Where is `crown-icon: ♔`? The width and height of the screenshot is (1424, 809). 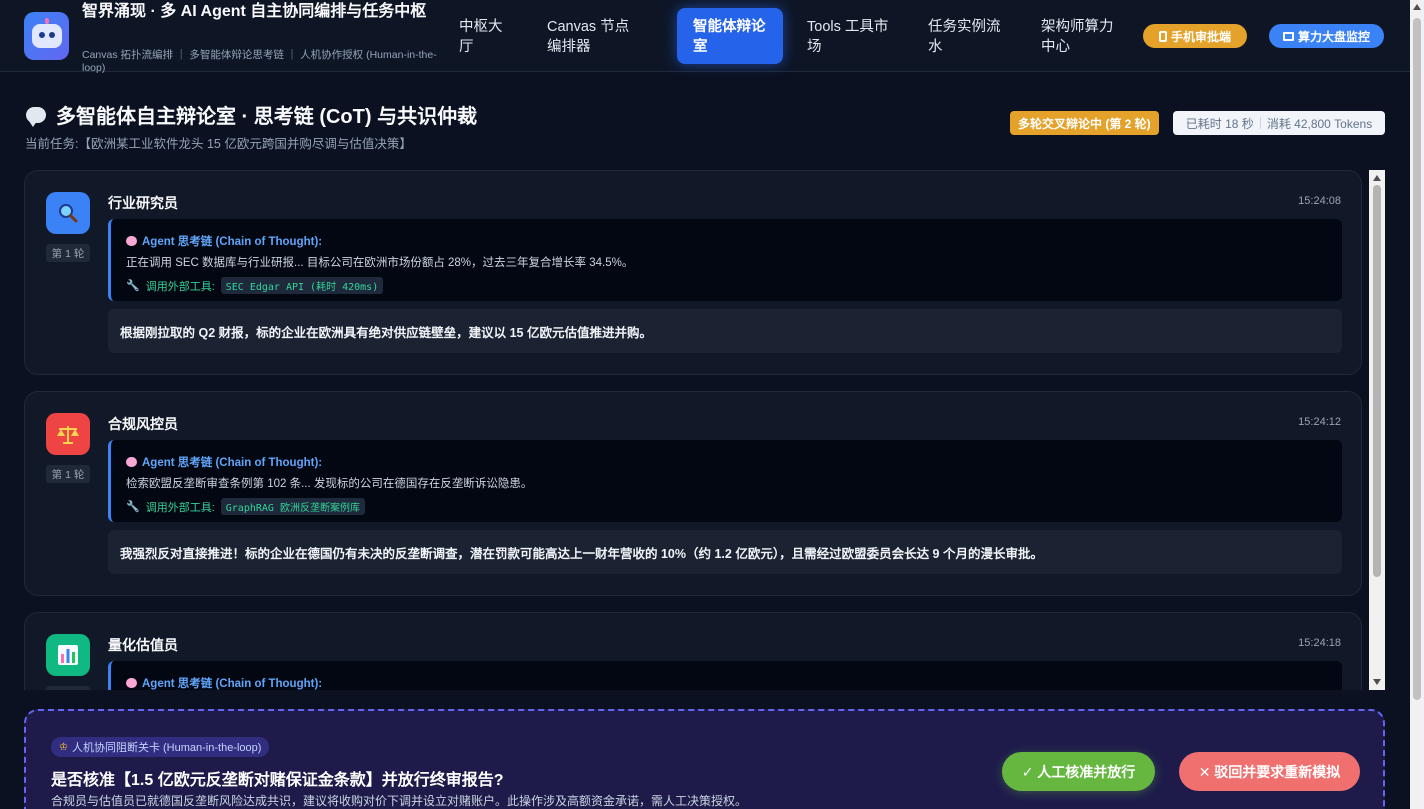 crown-icon: ♔ is located at coordinates (63, 747).